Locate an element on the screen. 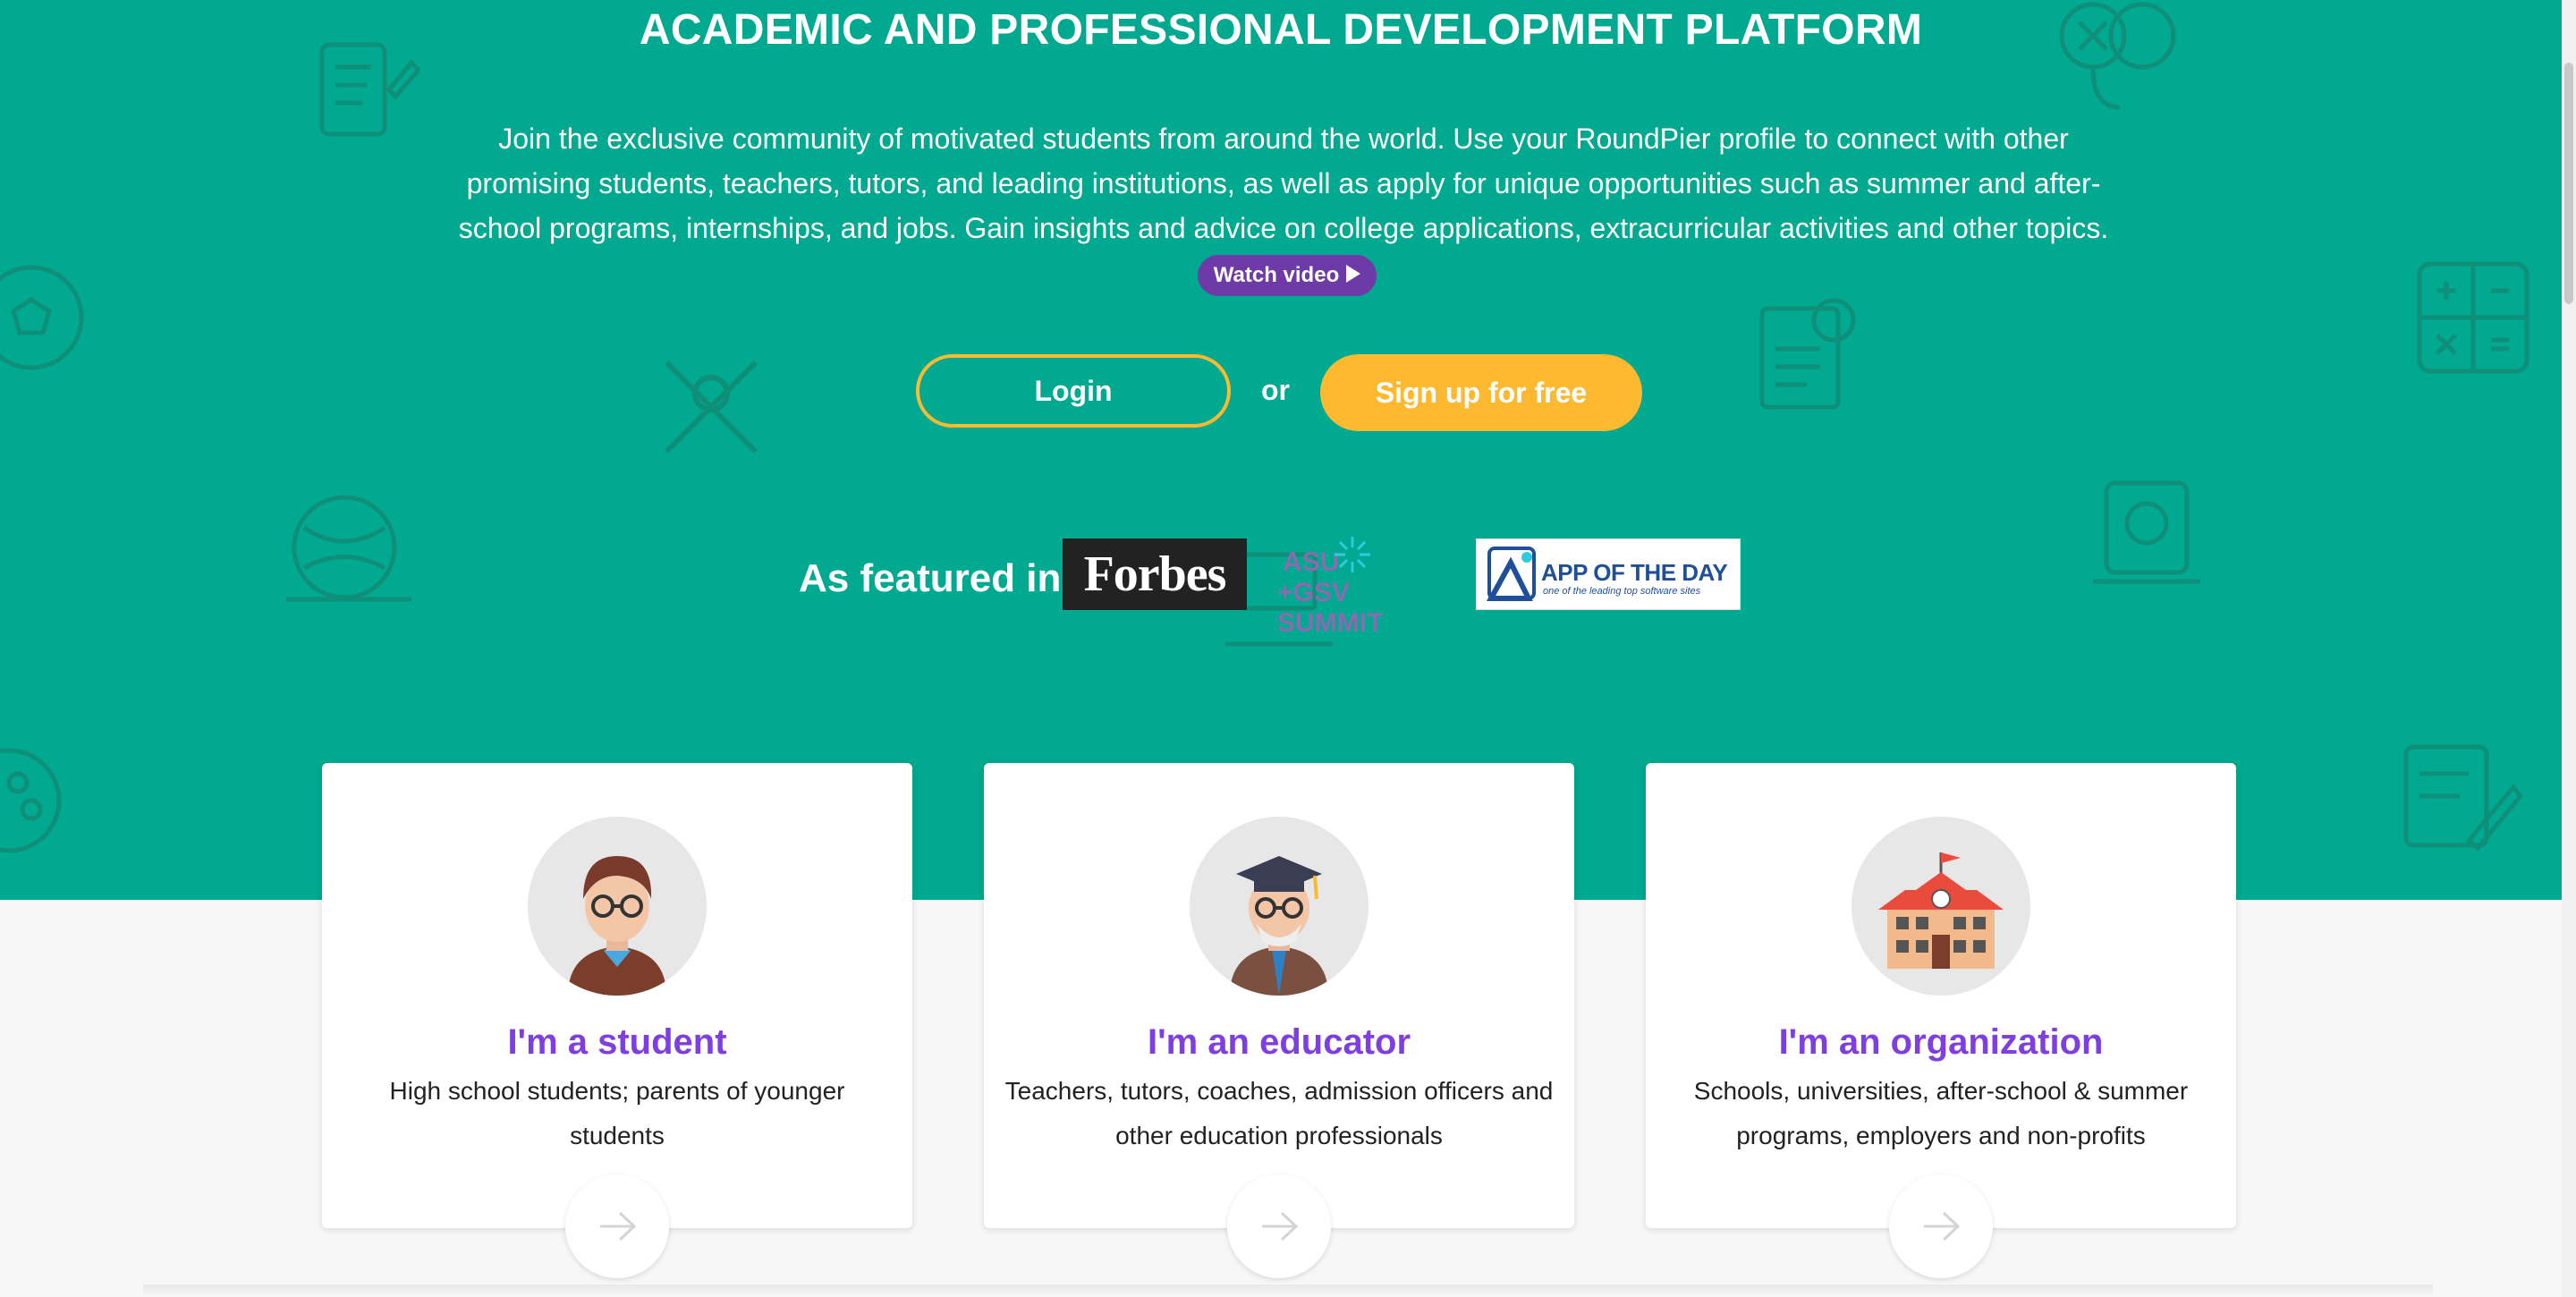  forbes-logo: Forbes is located at coordinates (1155, 574).